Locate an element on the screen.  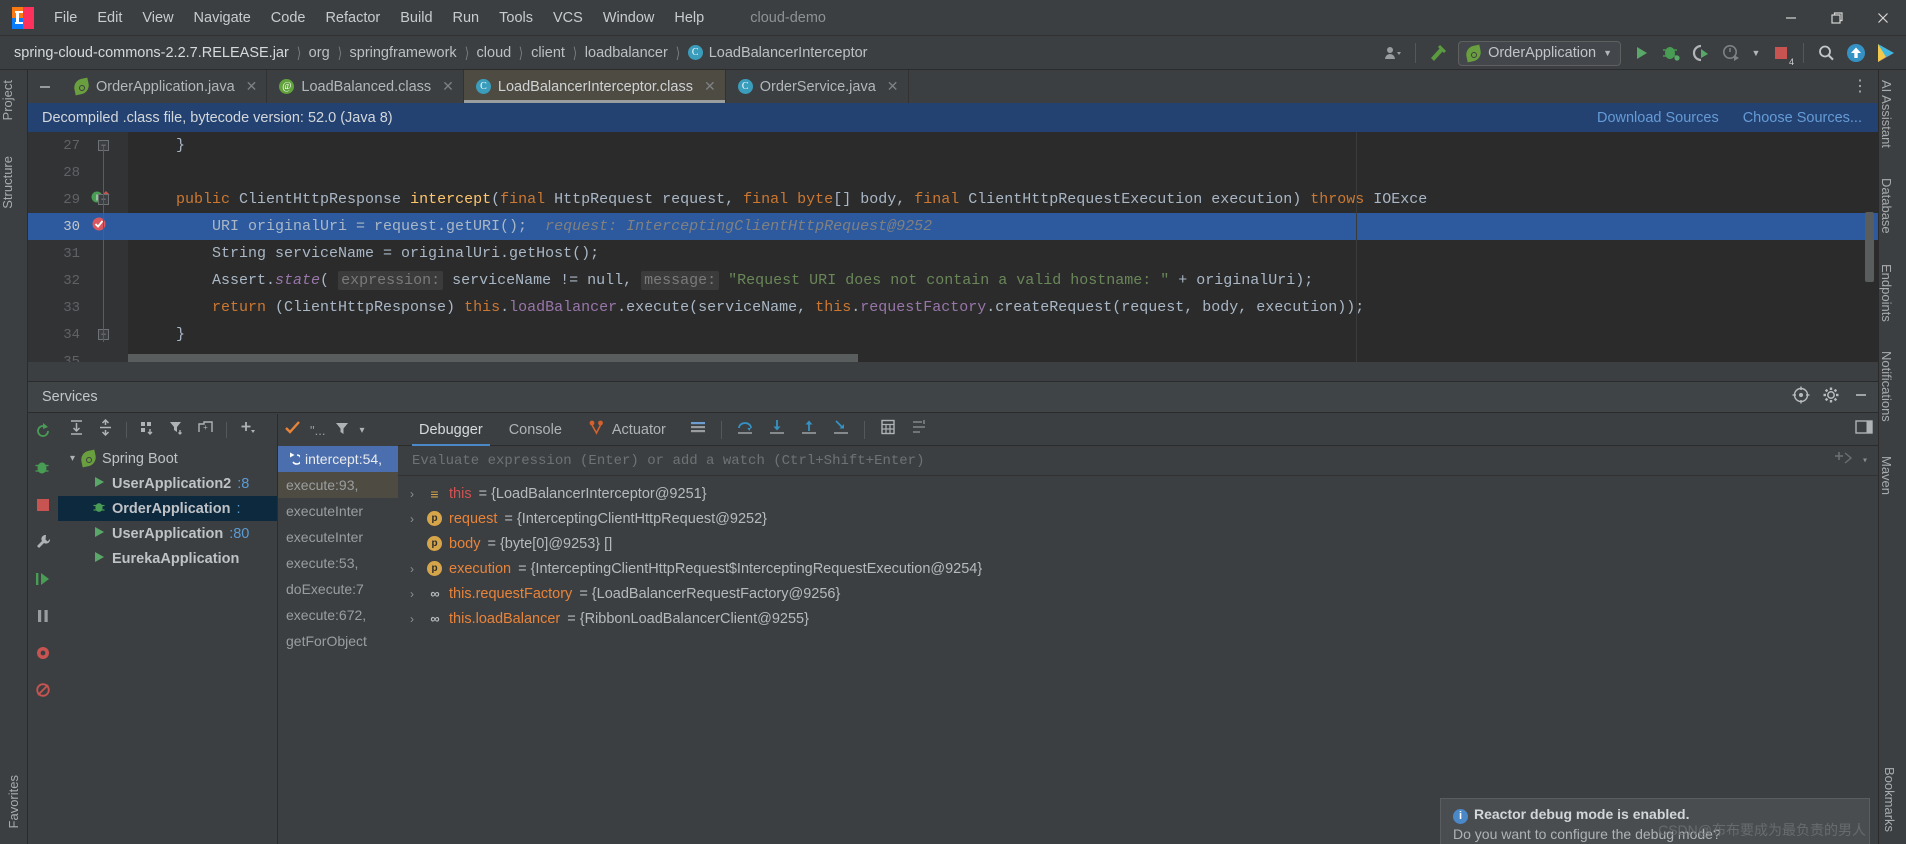
breadcrumb-cloud: cloud is located at coordinates (494, 53).